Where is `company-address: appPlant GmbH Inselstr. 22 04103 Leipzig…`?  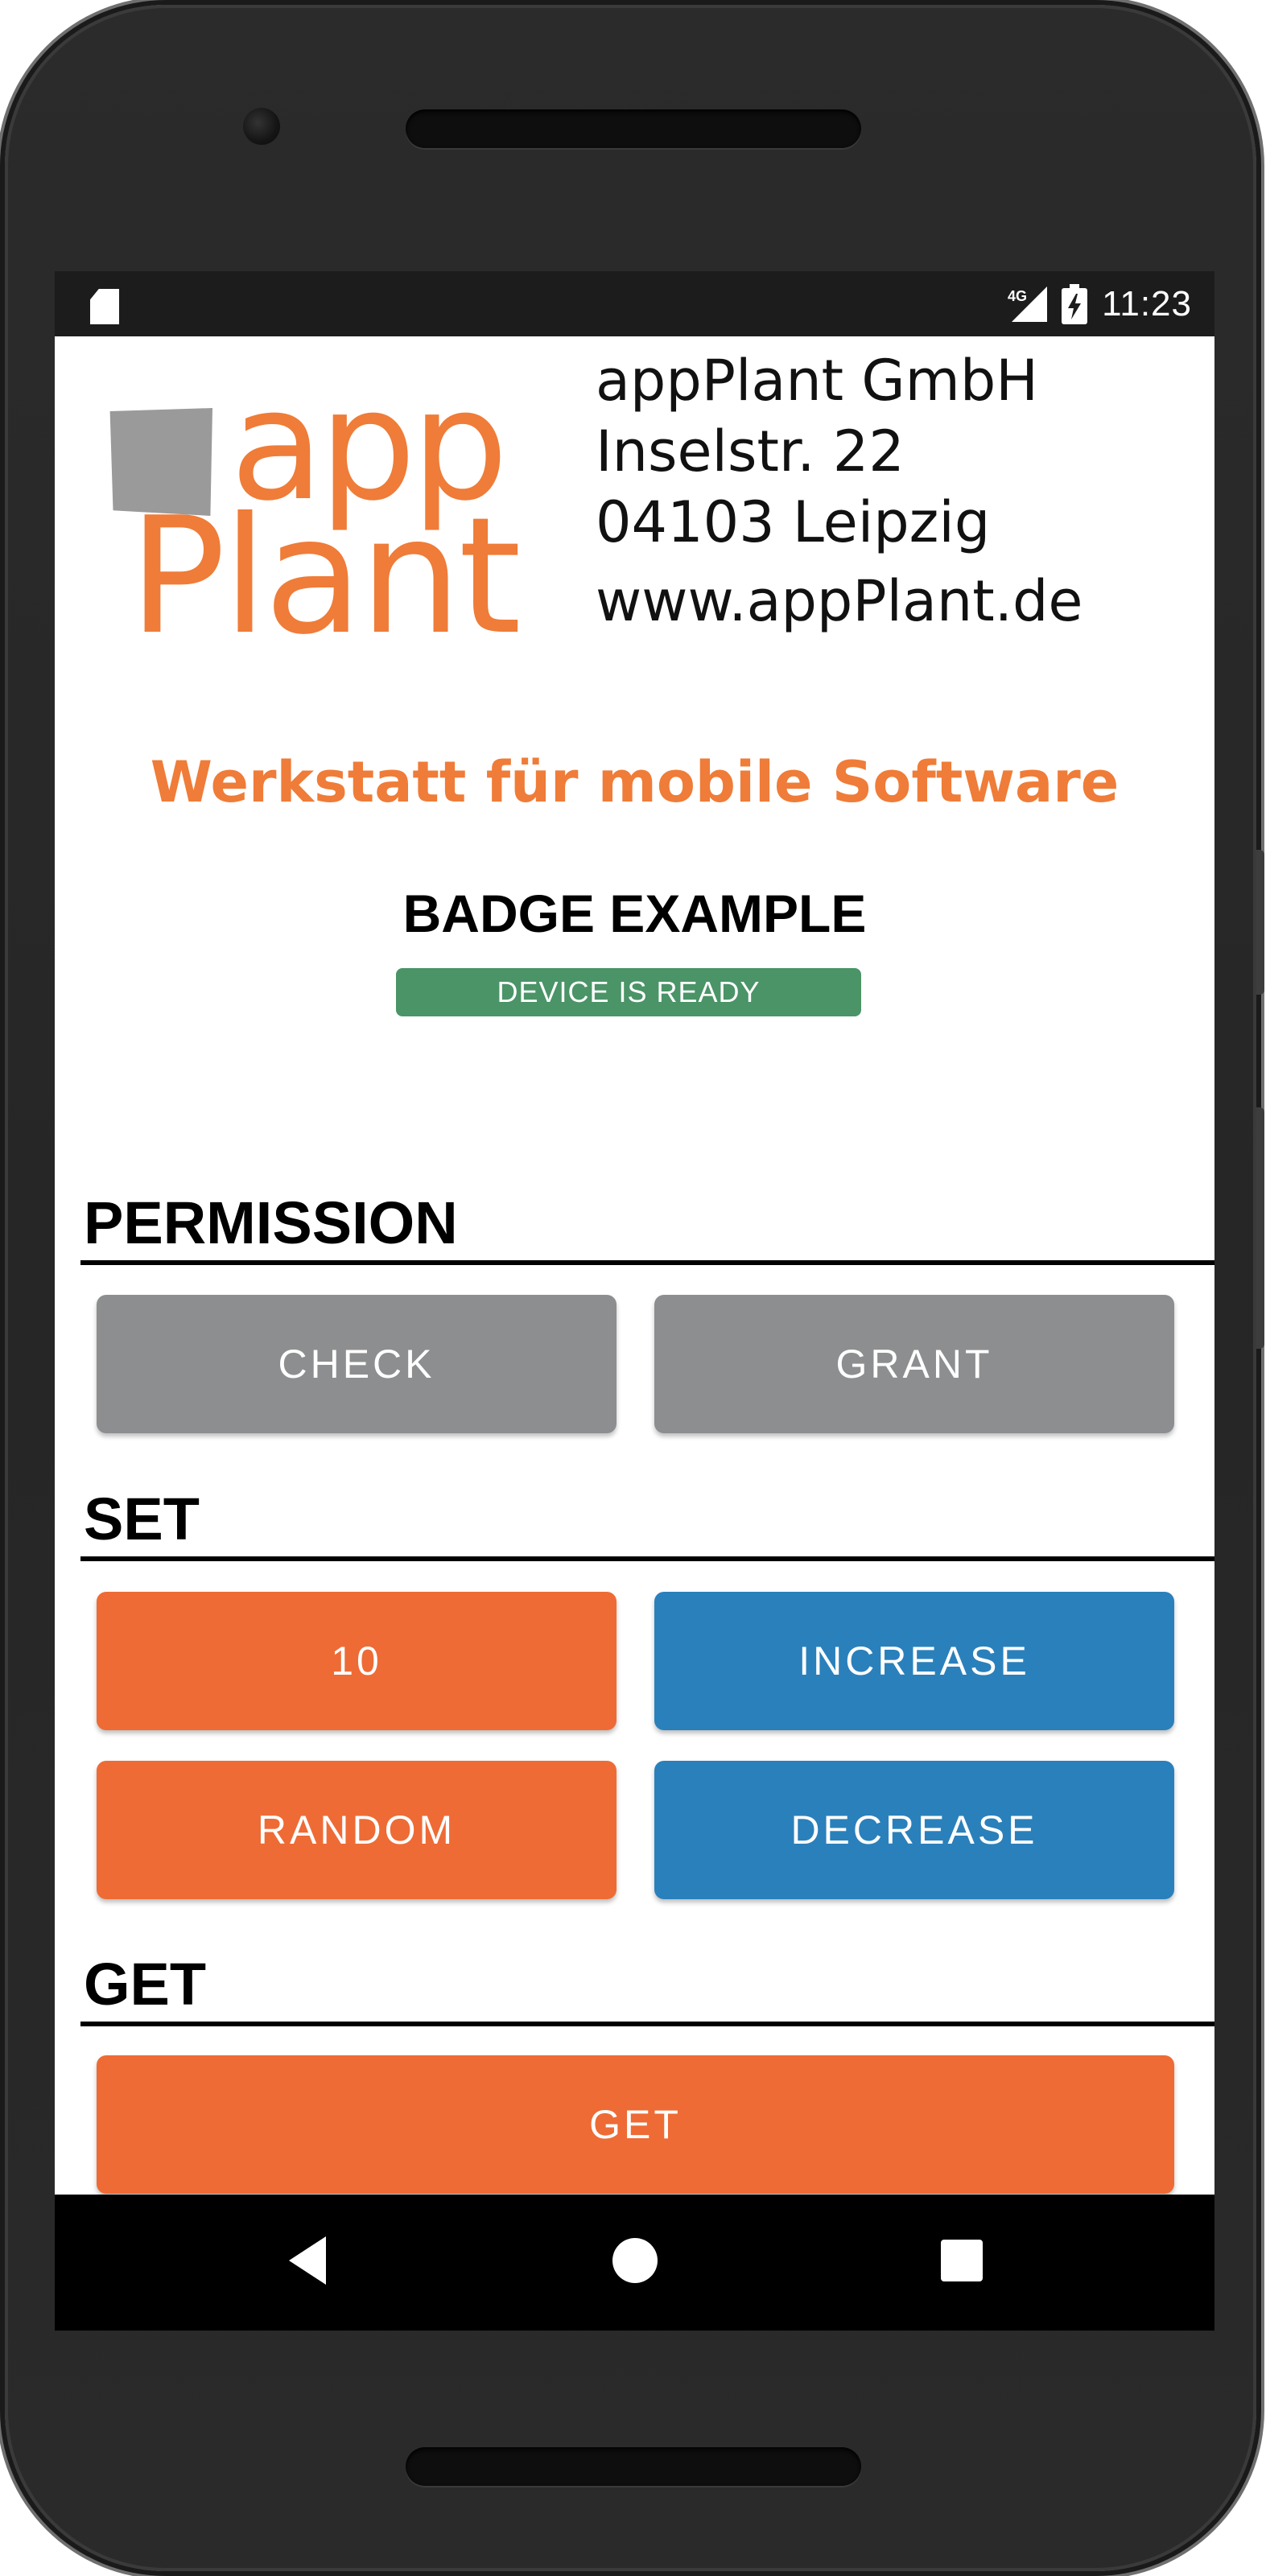 company-address: appPlant GmbH Inselstr. 22 04103 Leipzig… is located at coordinates (839, 491).